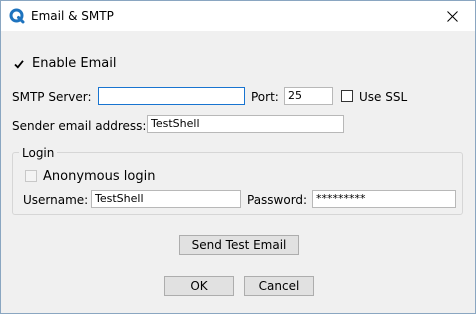 The height and width of the screenshot is (314, 476). I want to click on checkmark-icon, so click(19, 64).